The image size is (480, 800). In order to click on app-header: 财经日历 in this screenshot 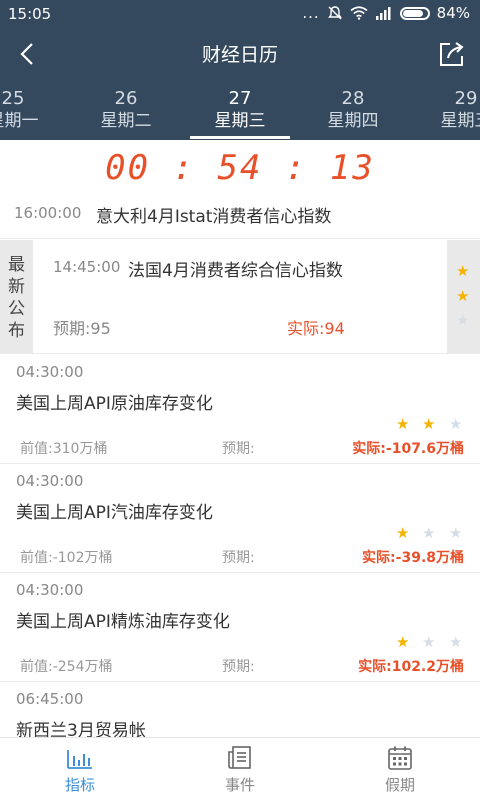, I will do `click(240, 54)`.